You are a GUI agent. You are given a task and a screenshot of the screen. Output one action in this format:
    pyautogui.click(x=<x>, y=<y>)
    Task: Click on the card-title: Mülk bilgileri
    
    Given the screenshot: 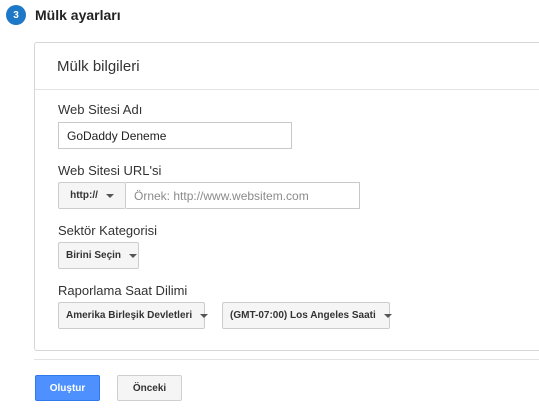 What is the action you would take?
    pyautogui.click(x=98, y=66)
    